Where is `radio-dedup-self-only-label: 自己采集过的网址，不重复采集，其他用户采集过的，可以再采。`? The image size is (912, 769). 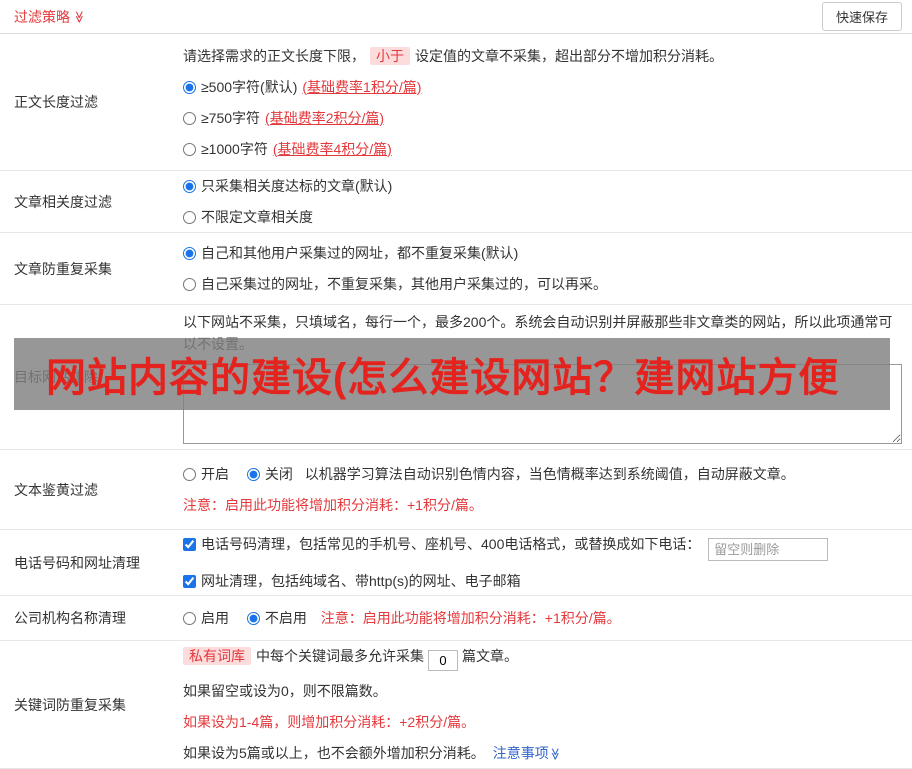 radio-dedup-self-only-label: 自己采集过的网址，不重复采集，其他用户采集过的，可以再采。 is located at coordinates (404, 284).